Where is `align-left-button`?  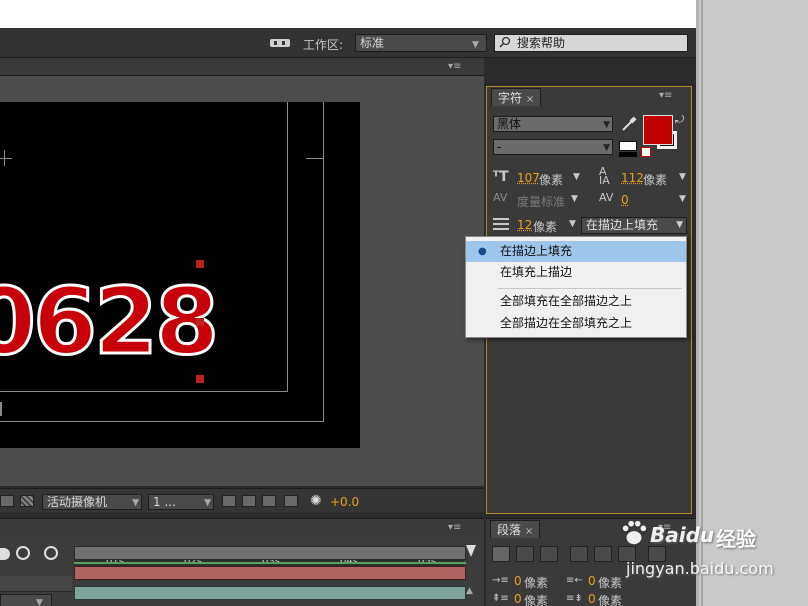
align-left-button is located at coordinates (501, 554).